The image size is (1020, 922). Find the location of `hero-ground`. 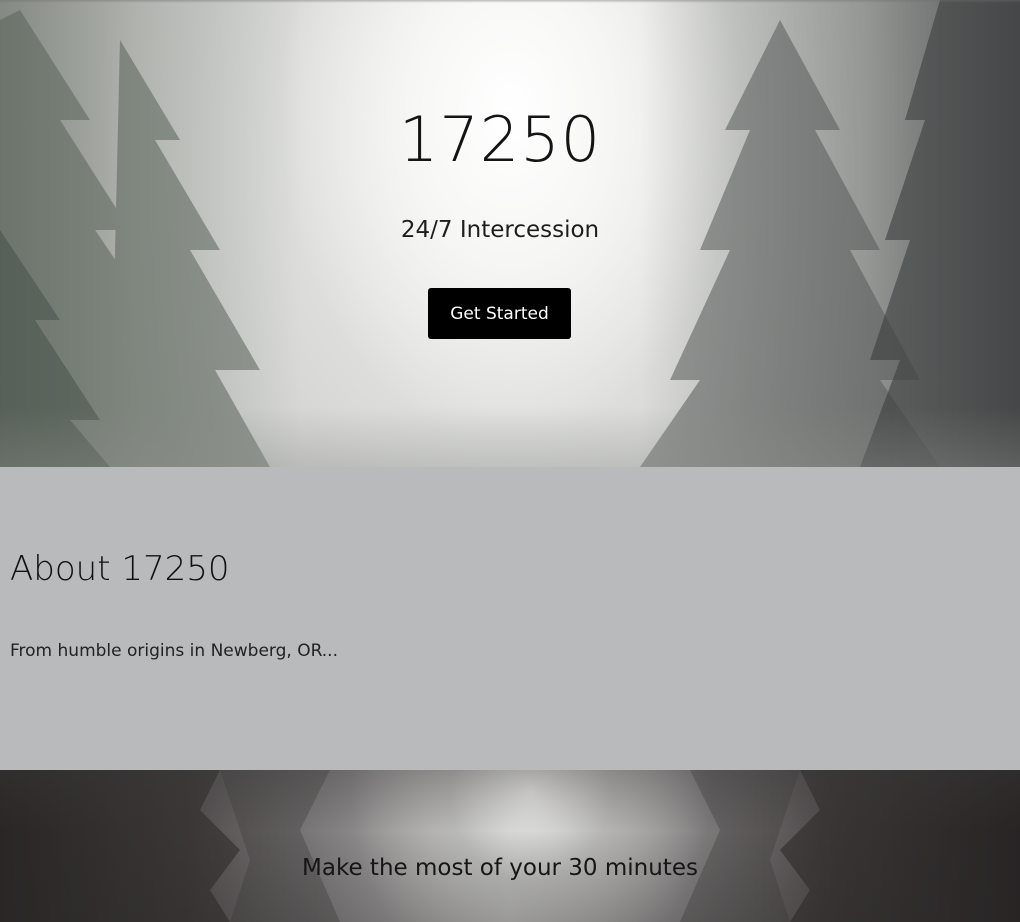

hero-ground is located at coordinates (510, 437).